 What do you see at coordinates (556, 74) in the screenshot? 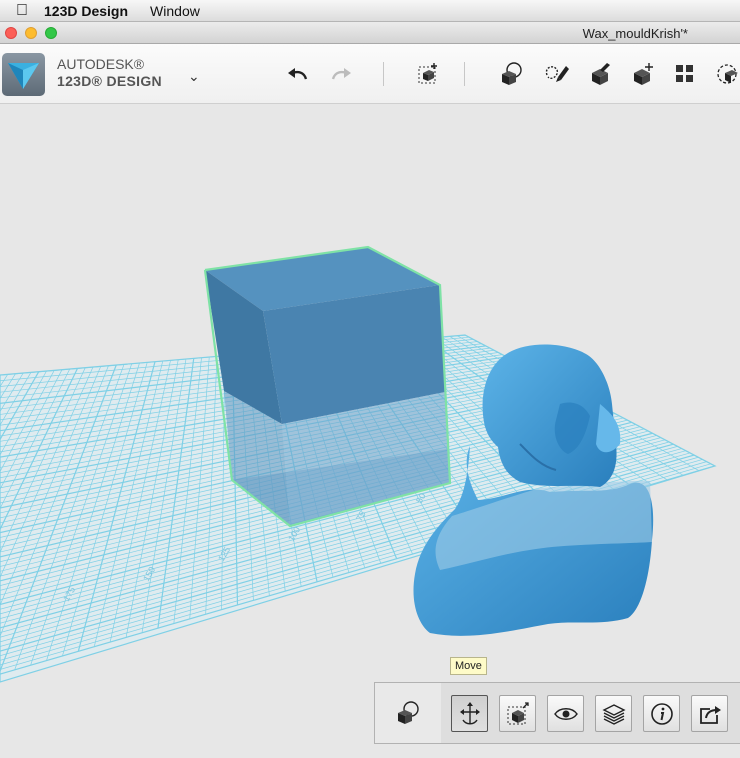
I see `sketch-icon` at bounding box center [556, 74].